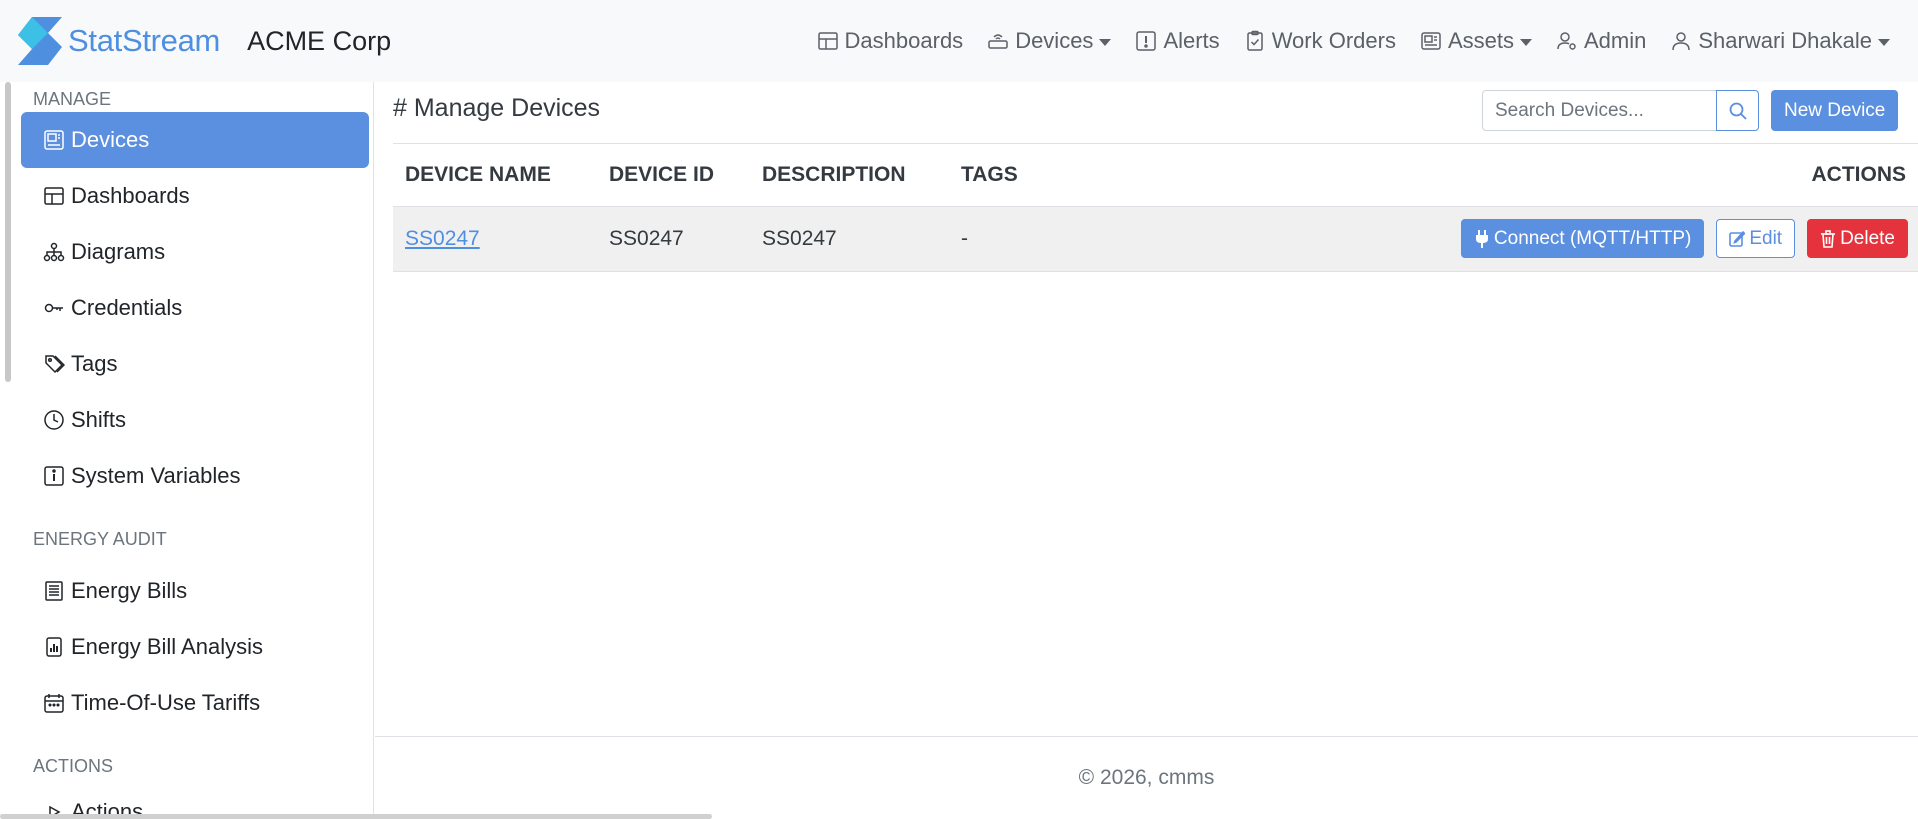  I want to click on edit-button: Edit, so click(1756, 238).